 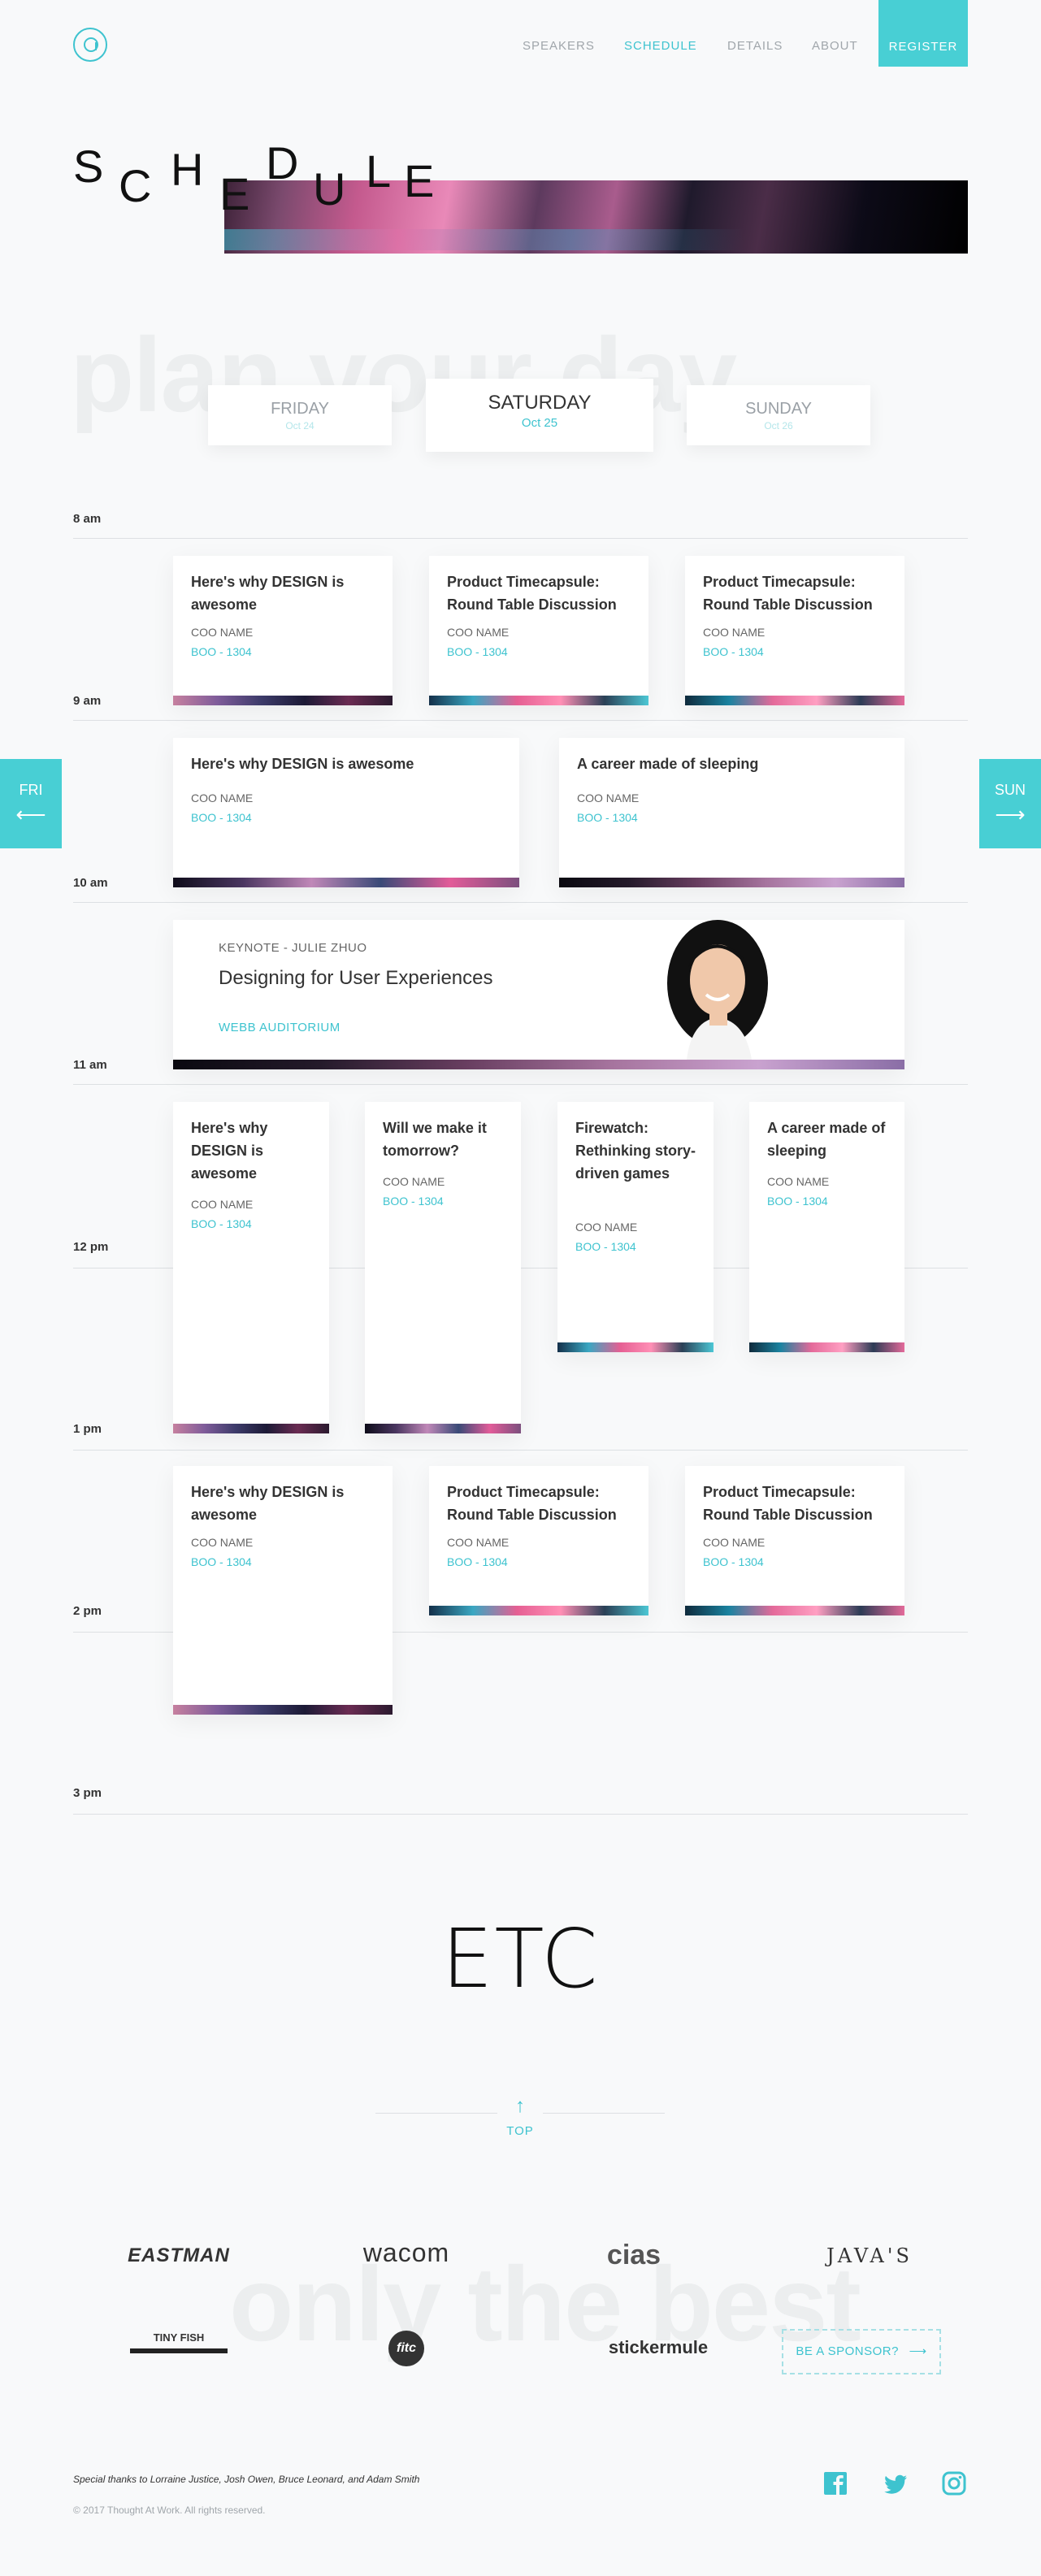 What do you see at coordinates (634, 2255) in the screenshot?
I see `sponsor-logo-cias: cias` at bounding box center [634, 2255].